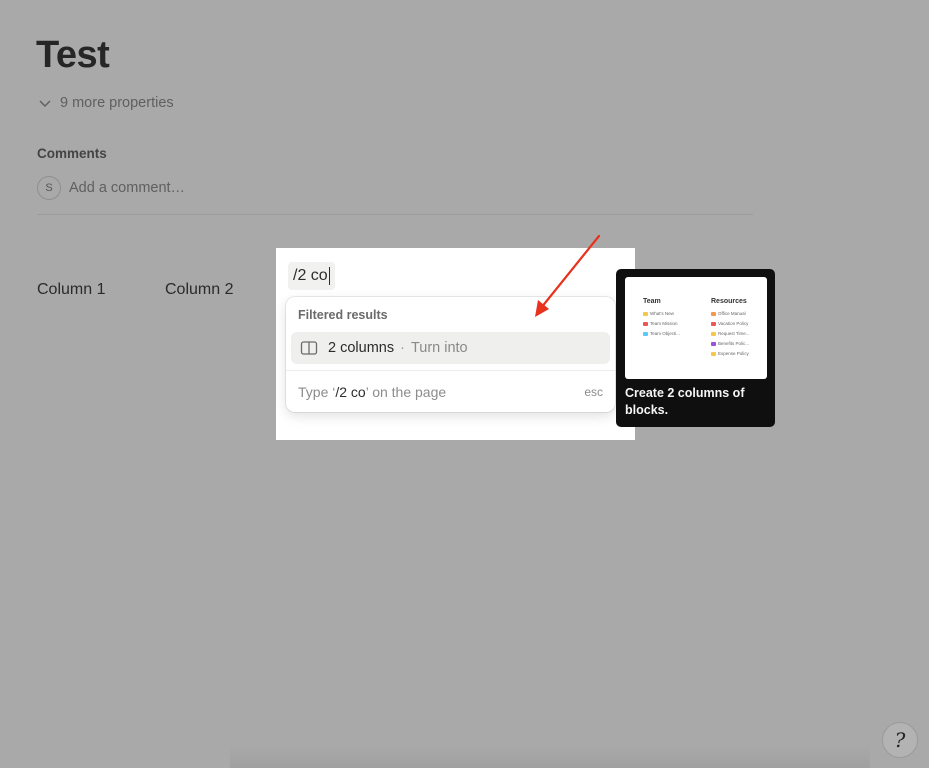 This screenshot has height=768, width=929. I want to click on annotation-arrow-icon, so click(568, 275).